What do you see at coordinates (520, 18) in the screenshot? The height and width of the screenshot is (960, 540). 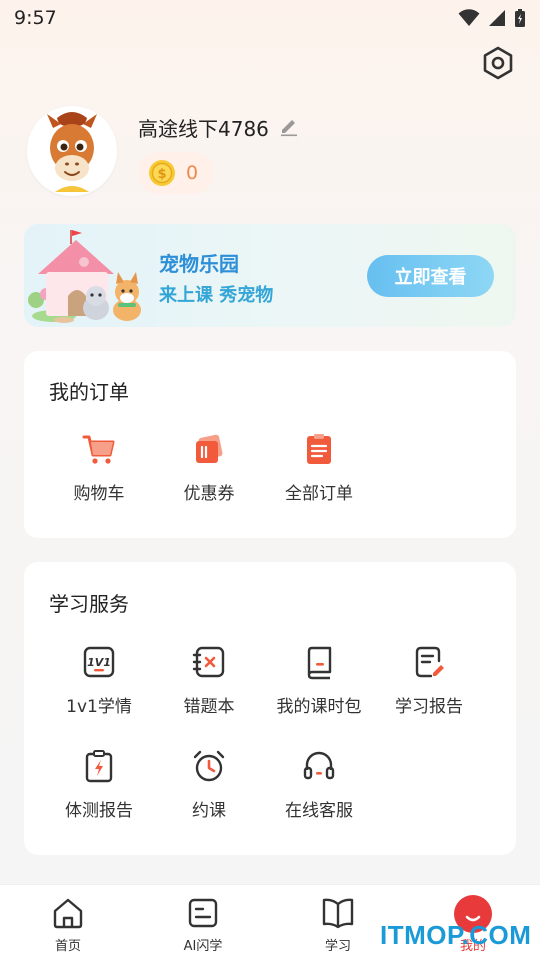 I see `battery-icon` at bounding box center [520, 18].